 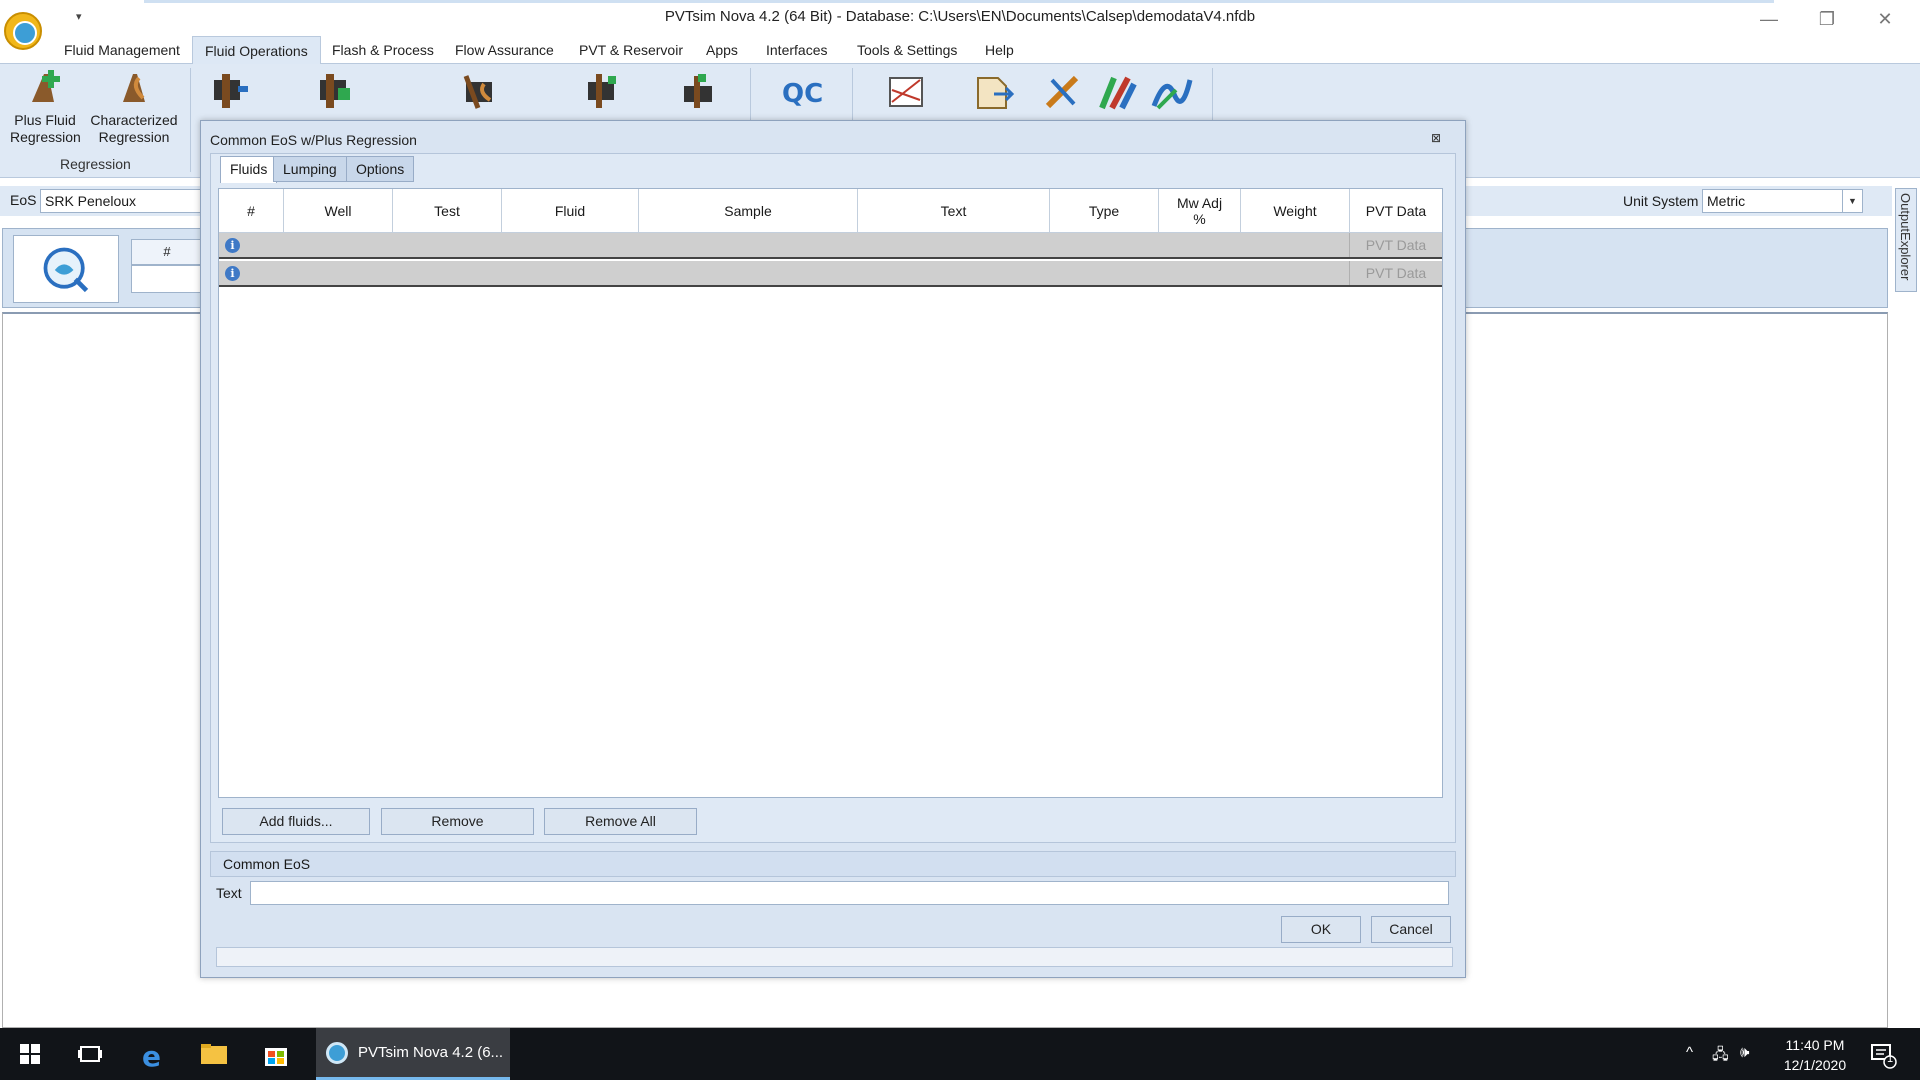 What do you see at coordinates (1063, 93) in the screenshot?
I see `tools-icon` at bounding box center [1063, 93].